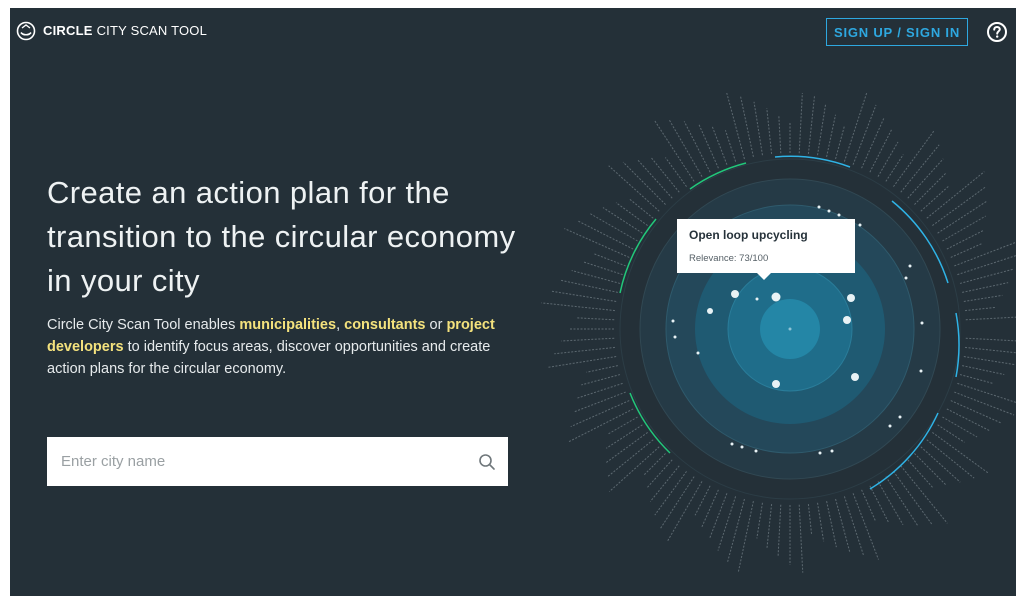 The image size is (1016, 599). I want to click on tooltip-relevance: Relevance: 73/100, so click(729, 258).